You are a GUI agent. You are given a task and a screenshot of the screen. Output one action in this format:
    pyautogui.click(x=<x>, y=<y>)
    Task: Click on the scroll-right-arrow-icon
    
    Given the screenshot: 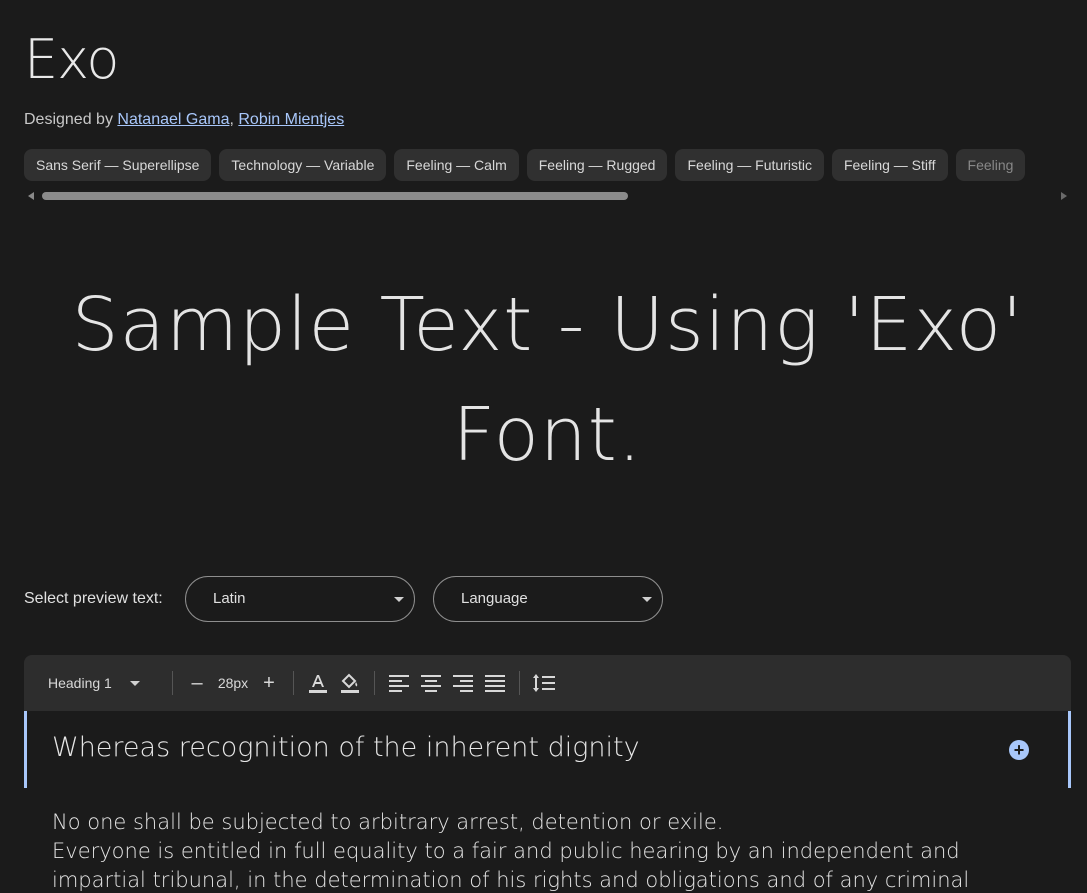 What is the action you would take?
    pyautogui.click(x=1064, y=196)
    